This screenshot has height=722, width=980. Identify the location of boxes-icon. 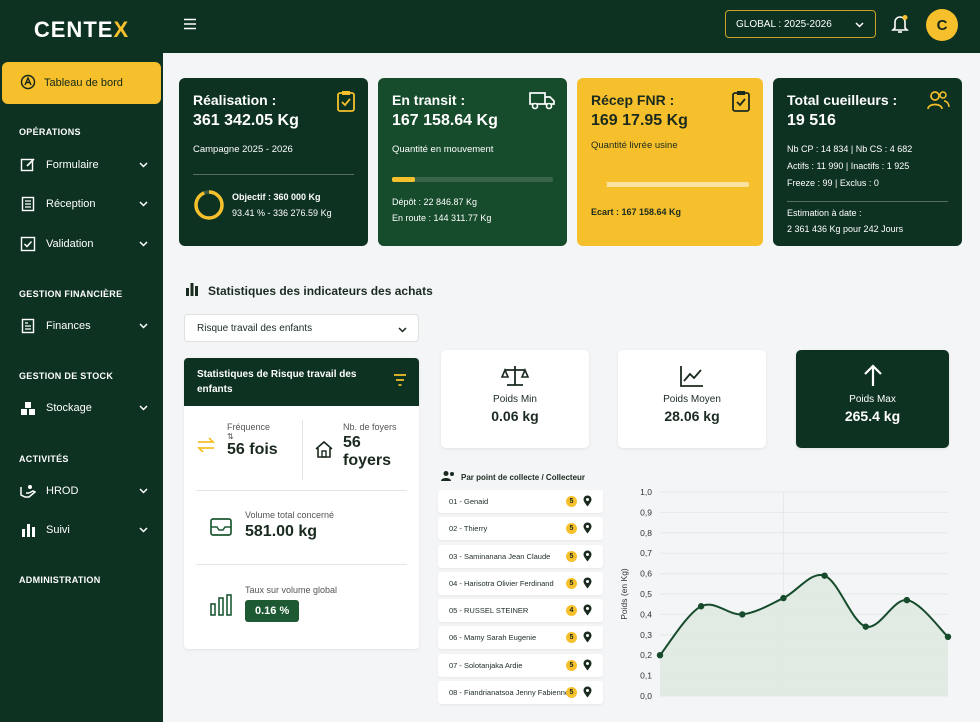
(28, 408).